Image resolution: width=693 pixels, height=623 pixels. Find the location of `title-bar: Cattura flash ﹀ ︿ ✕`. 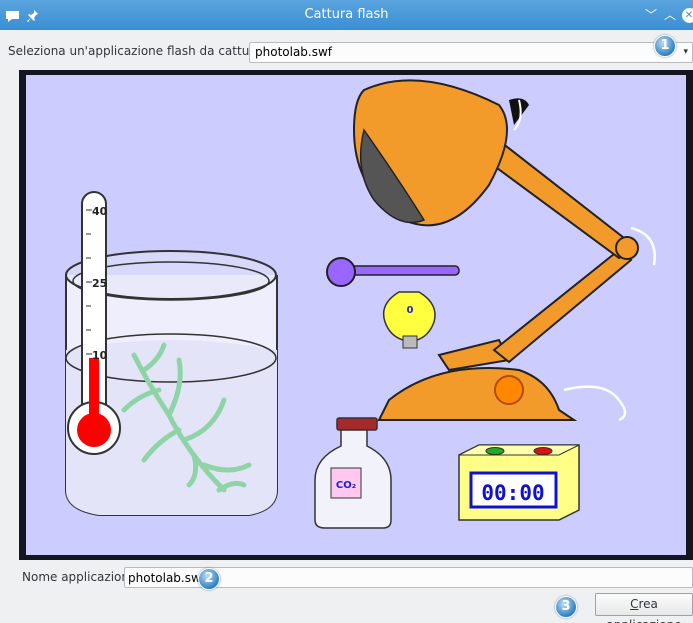

title-bar: Cattura flash ﹀ ︿ ✕ is located at coordinates (346, 15).